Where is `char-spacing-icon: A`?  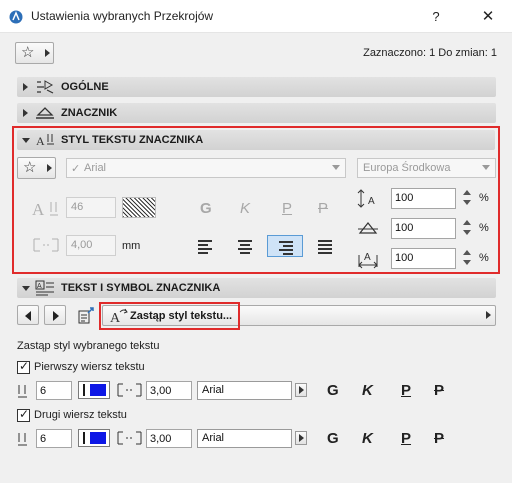
char-spacing-icon: A is located at coordinates (368, 260).